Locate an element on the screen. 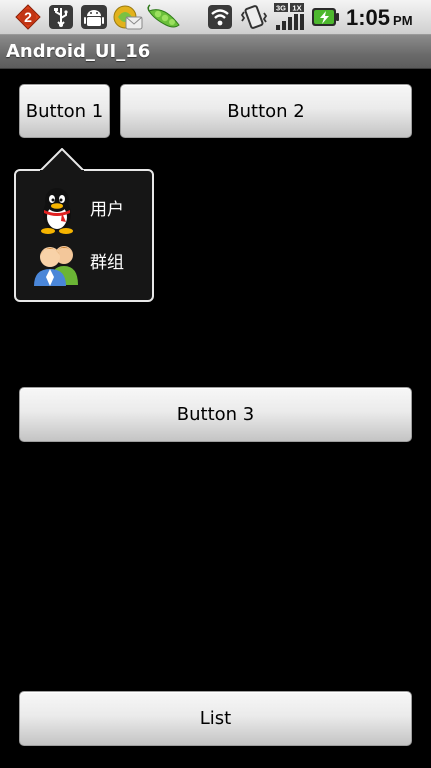 This screenshot has height=768, width=431. status-bar: 2 3G 1X 1:05 PM is located at coordinates (215, 17).